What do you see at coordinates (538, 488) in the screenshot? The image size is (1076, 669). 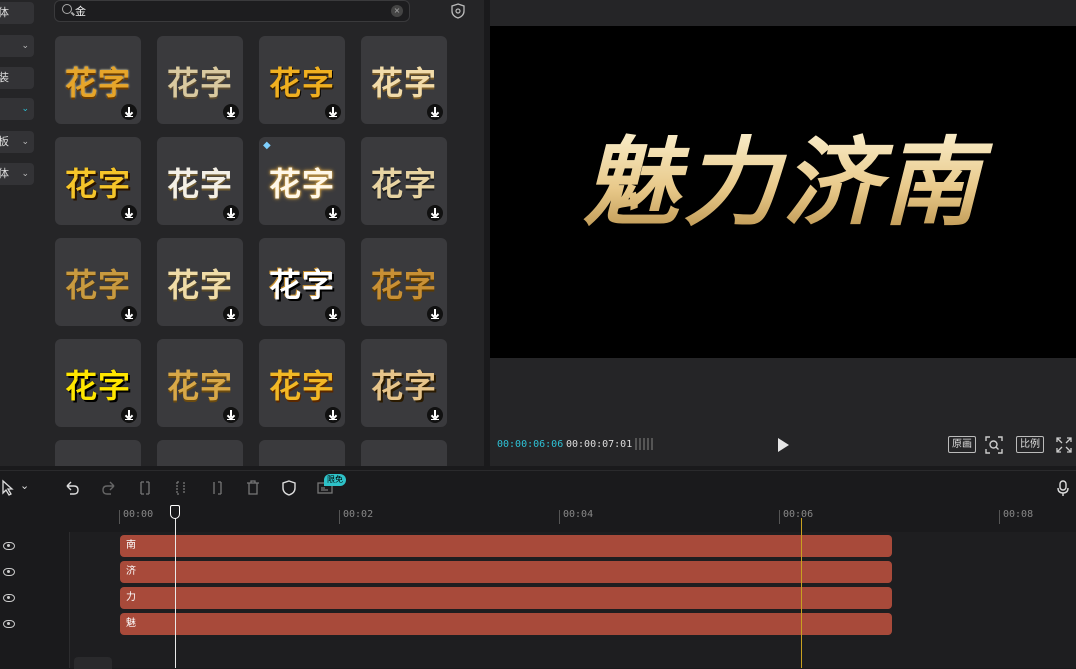 I see `timeline-toolbar: ⌄ 限免` at bounding box center [538, 488].